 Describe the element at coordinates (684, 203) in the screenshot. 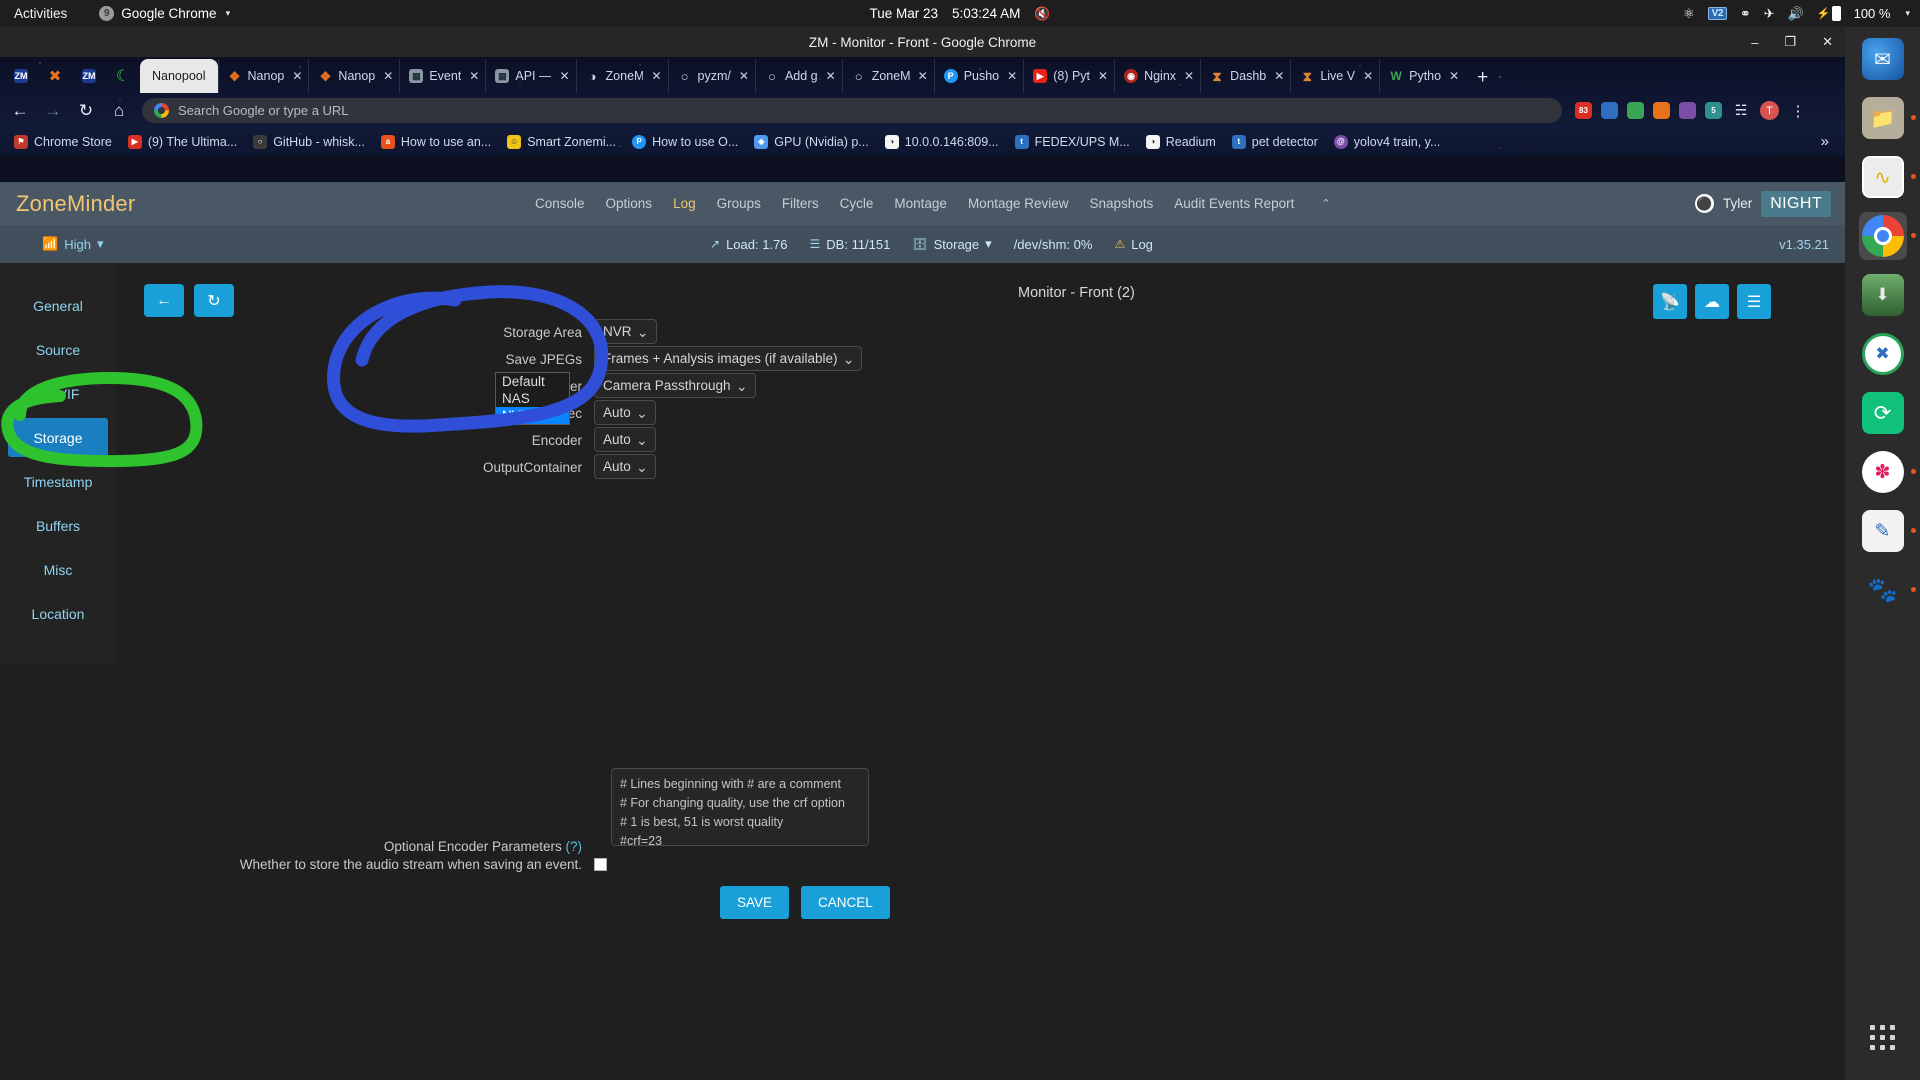

I see `nav-log: Log` at that location.